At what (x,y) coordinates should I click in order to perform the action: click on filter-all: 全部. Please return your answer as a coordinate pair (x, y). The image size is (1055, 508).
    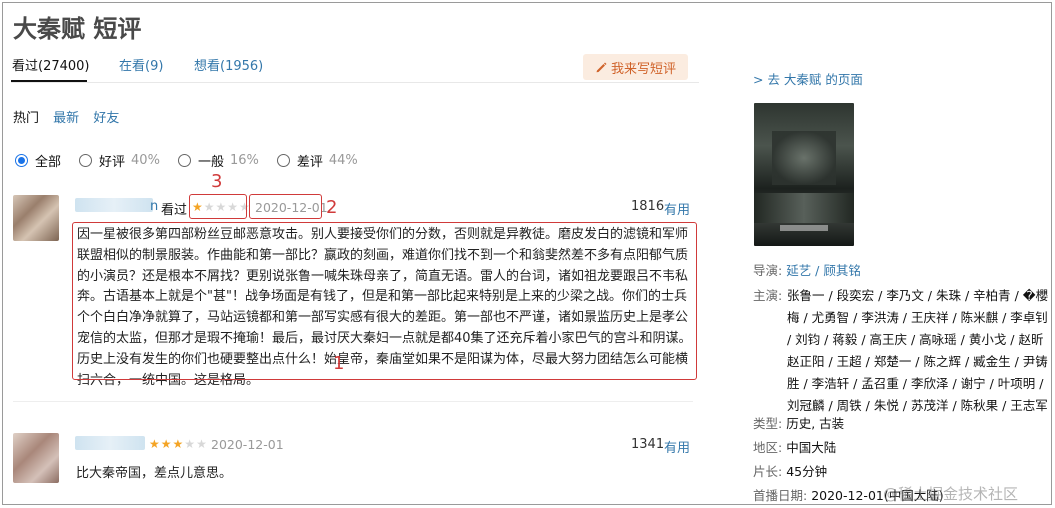
    Looking at the image, I should click on (38, 160).